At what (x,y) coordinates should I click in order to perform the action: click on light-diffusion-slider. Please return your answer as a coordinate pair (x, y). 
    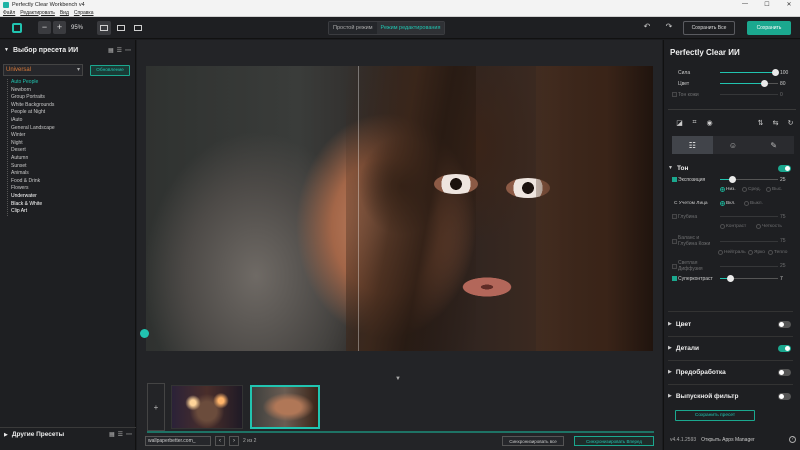
    Looking at the image, I should click on (749, 266).